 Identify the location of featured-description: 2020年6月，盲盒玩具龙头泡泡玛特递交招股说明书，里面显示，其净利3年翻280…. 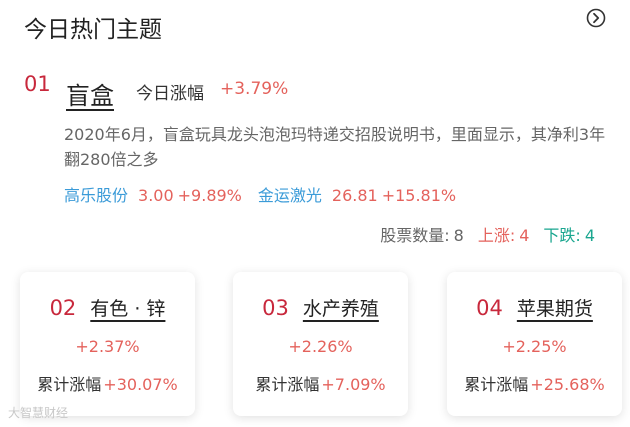
(335, 147).